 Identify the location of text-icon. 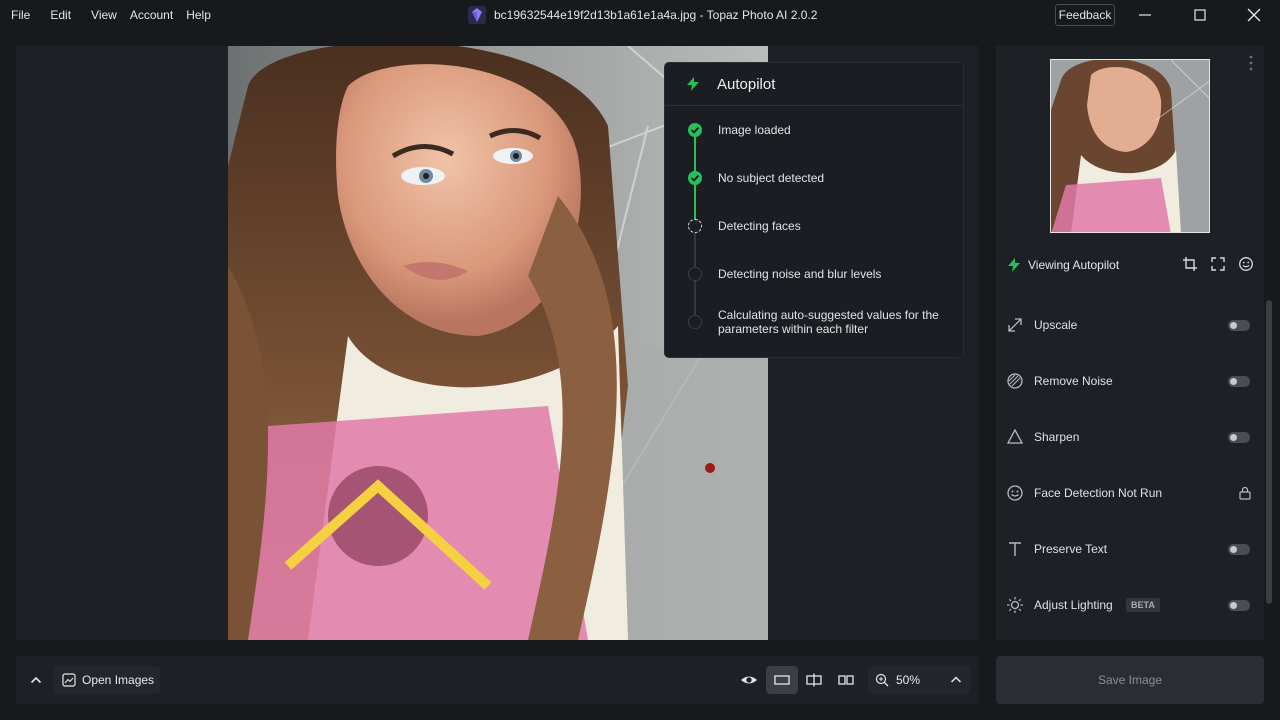
(1015, 549).